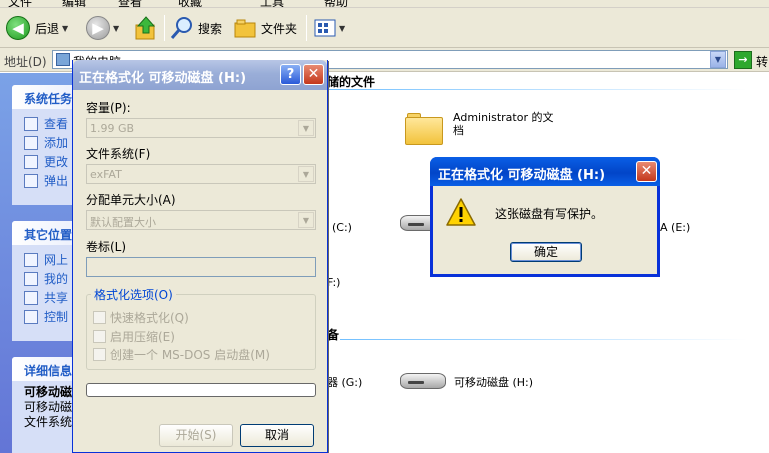  I want to click on menu-tools: 工具, so click(272, 3).